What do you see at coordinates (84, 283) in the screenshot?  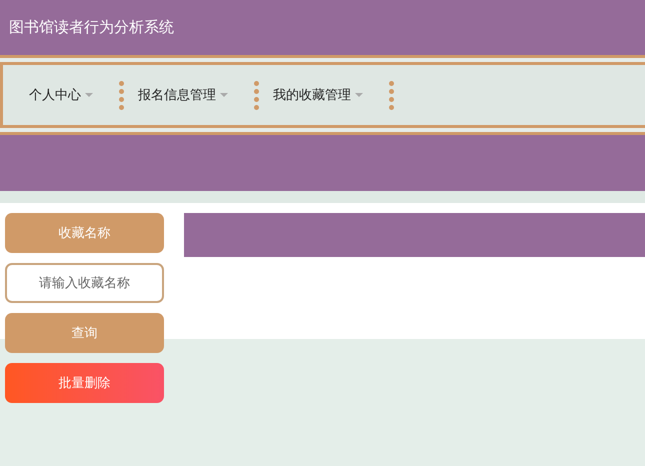 I see `search-field: 请输入收藏名称` at bounding box center [84, 283].